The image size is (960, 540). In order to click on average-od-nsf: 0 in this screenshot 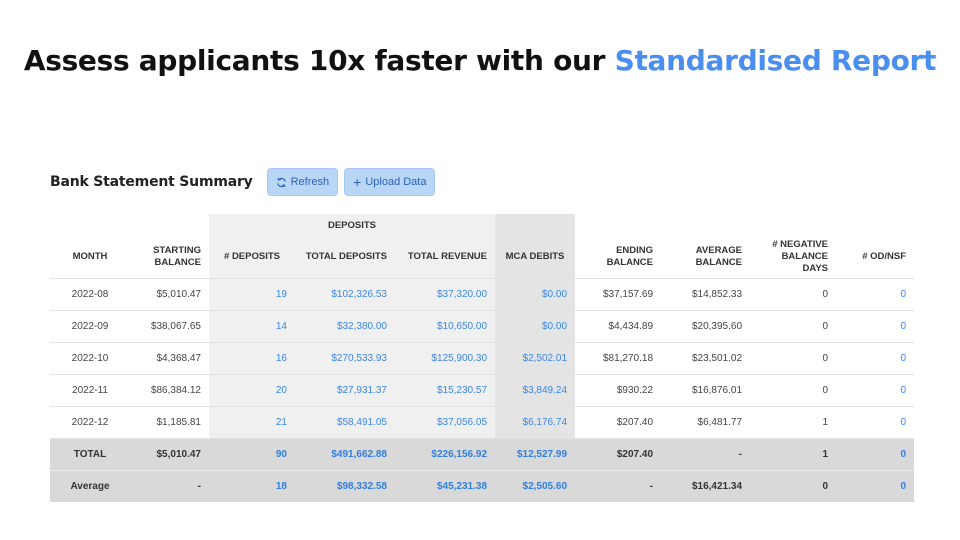, I will do `click(875, 486)`.